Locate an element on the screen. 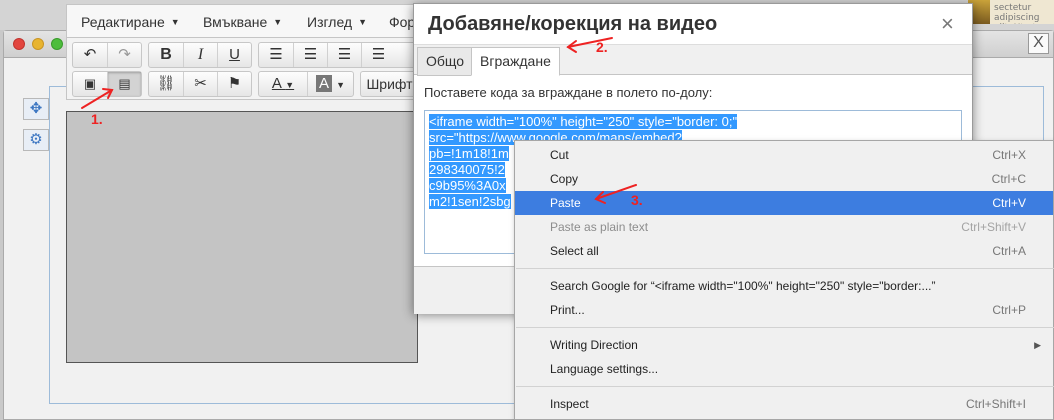 The width and height of the screenshot is (1054, 420). annotation-step-1: 1. is located at coordinates (97, 119).